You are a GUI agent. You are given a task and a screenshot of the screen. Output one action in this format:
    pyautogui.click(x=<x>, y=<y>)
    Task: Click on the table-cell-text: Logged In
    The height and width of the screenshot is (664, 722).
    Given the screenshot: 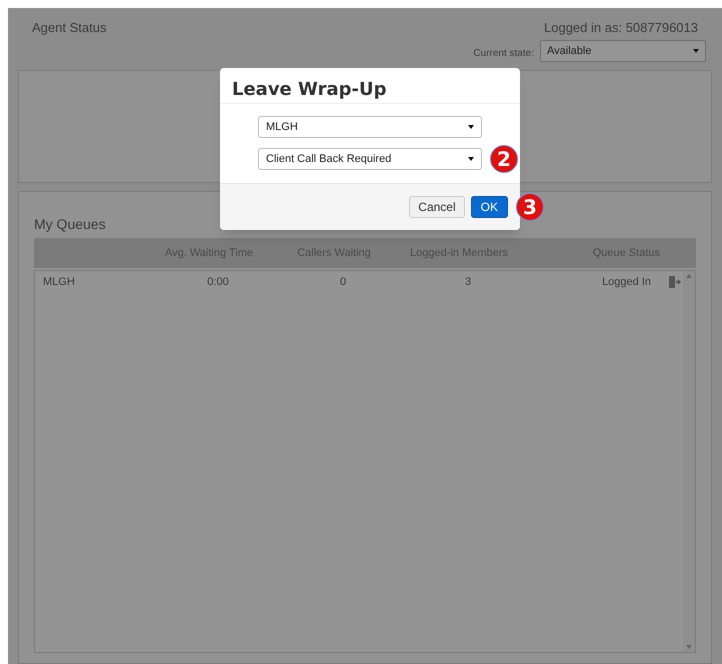 What is the action you would take?
    pyautogui.click(x=626, y=282)
    